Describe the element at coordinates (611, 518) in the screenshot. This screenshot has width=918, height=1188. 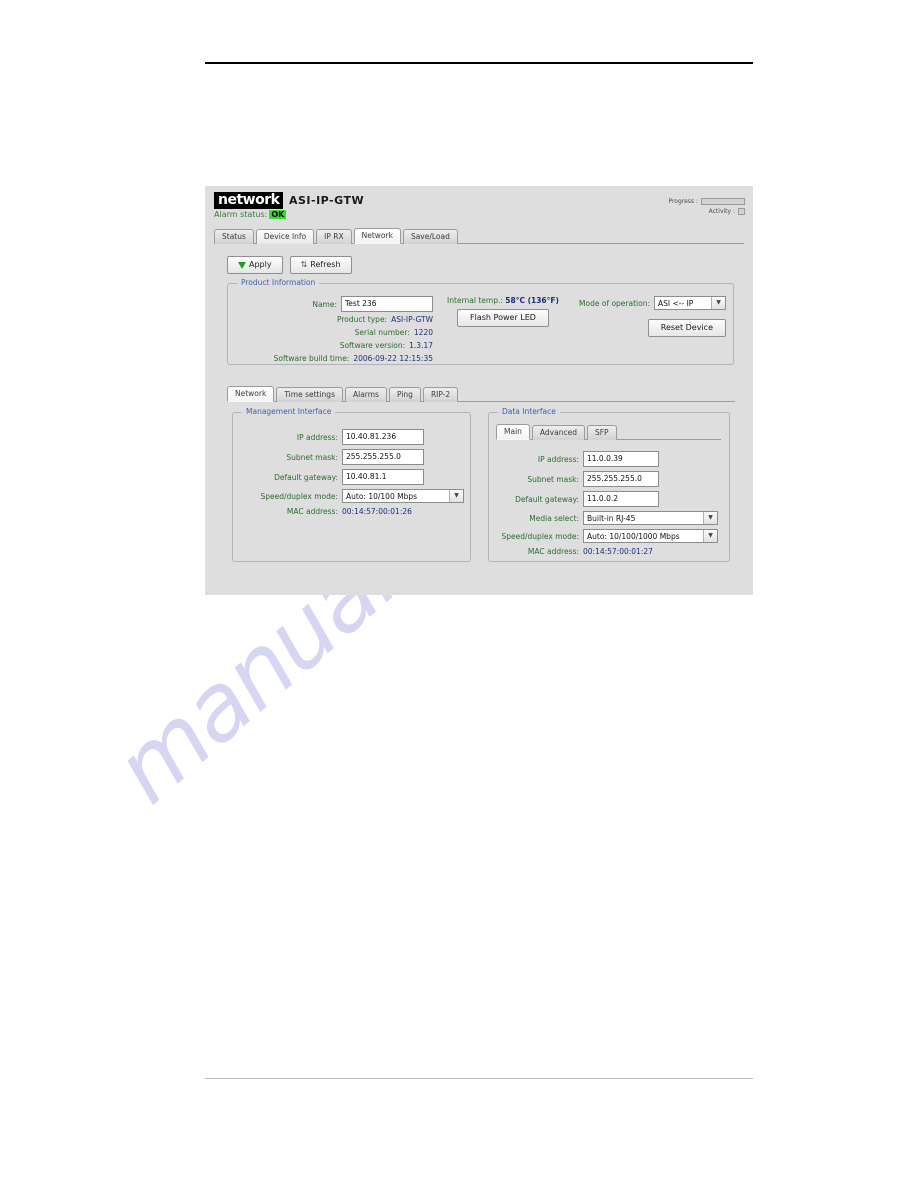
I see `data-media-select-value: Built-in RJ-45` at that location.